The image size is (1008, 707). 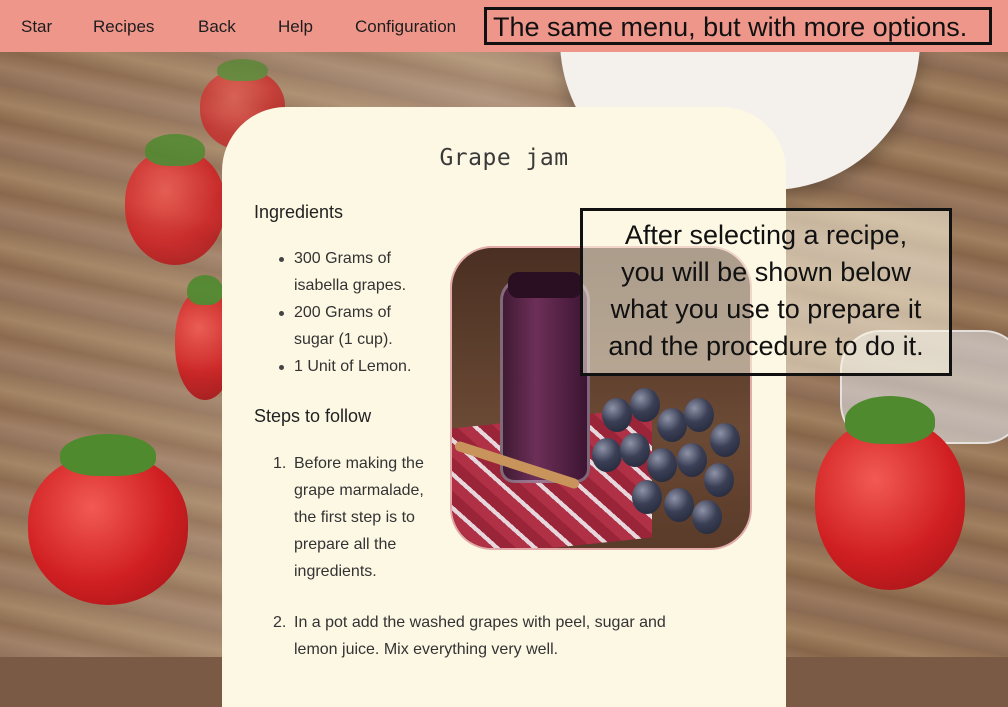 What do you see at coordinates (280, 463) in the screenshot?
I see `step-number: 1.` at bounding box center [280, 463].